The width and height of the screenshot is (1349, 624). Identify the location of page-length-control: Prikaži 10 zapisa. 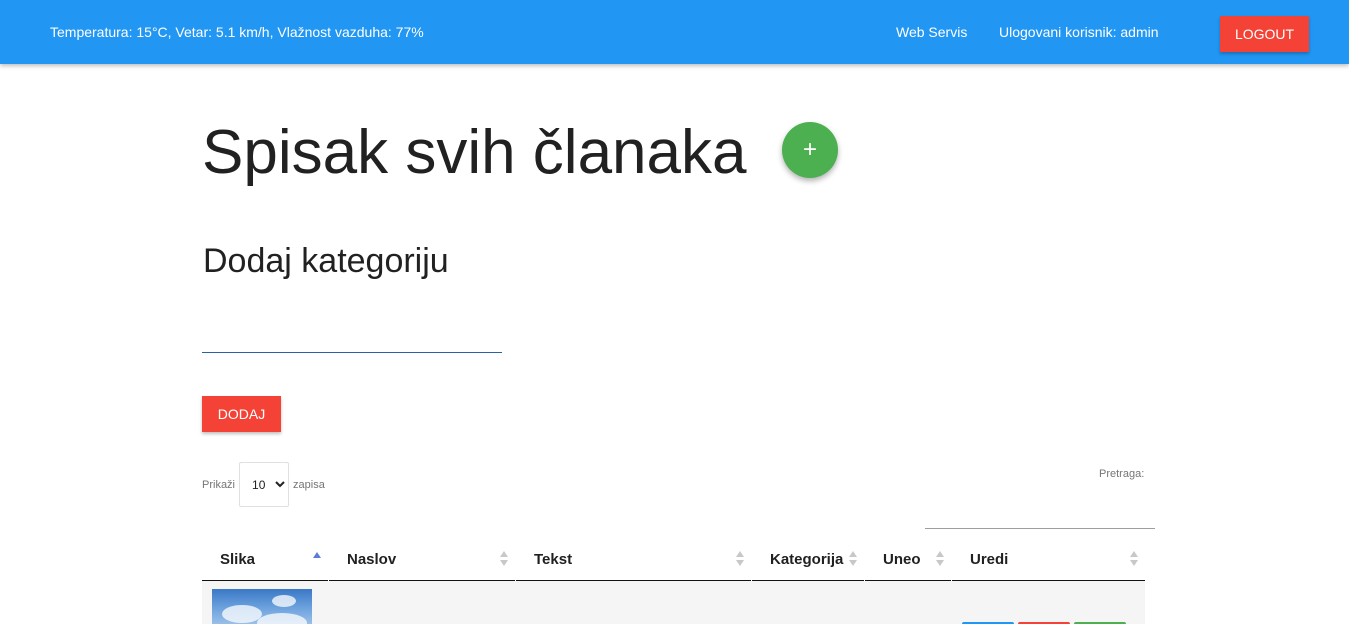
(263, 484).